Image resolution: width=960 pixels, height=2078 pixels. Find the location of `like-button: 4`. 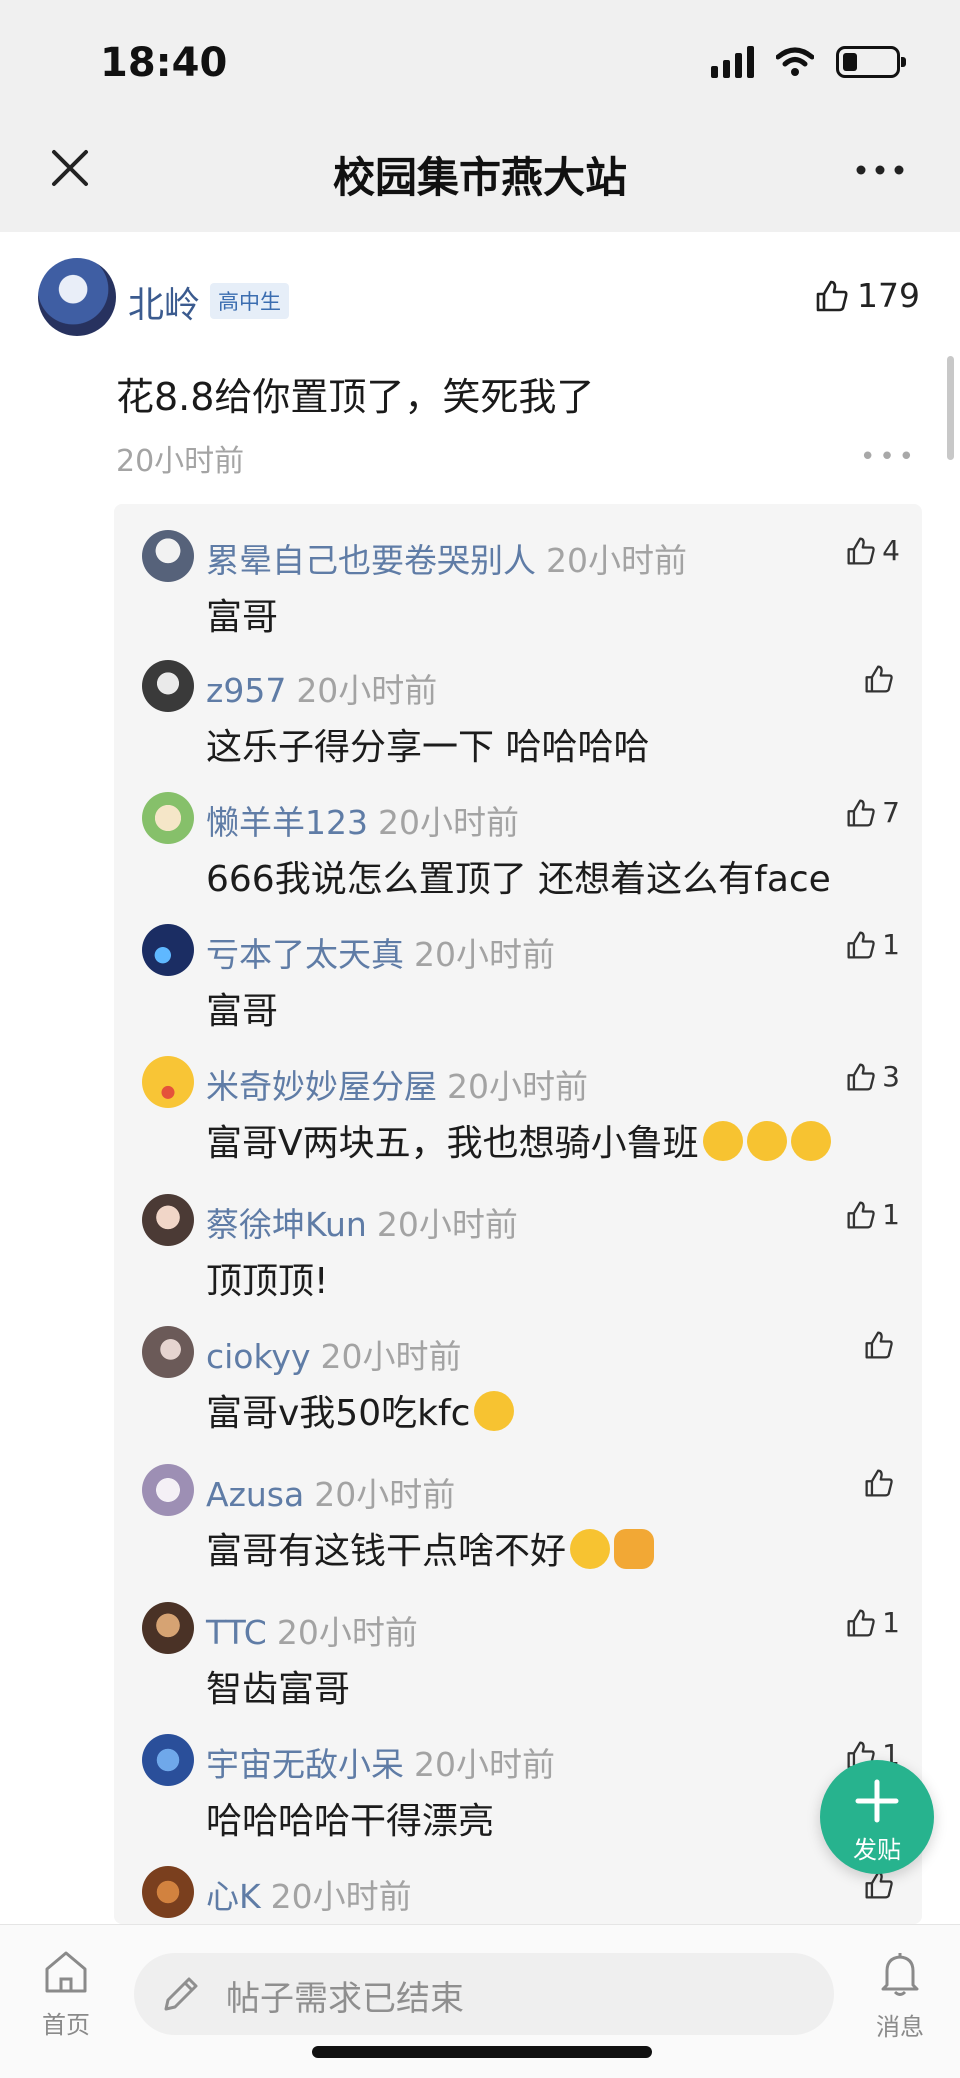

like-button: 4 is located at coordinates (873, 550).